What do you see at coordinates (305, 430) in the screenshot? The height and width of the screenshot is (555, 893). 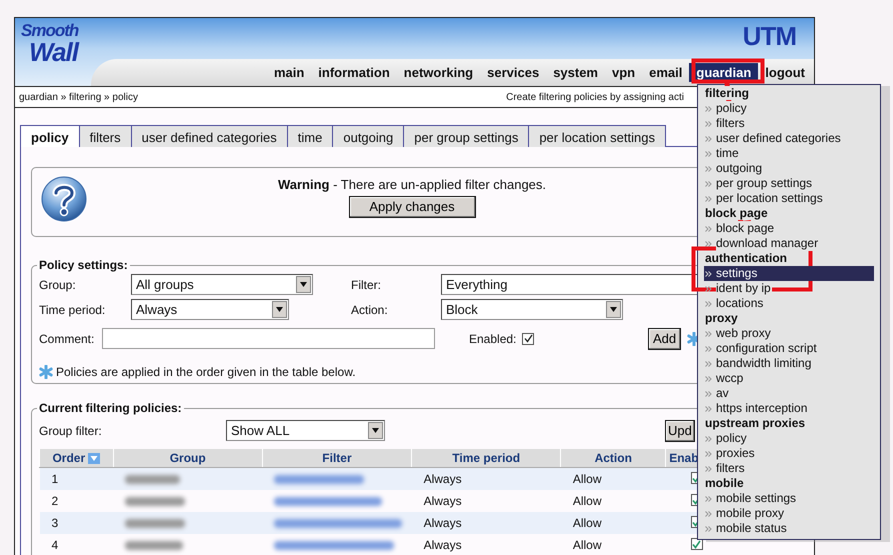 I see `group-filter-select: Show ALL` at bounding box center [305, 430].